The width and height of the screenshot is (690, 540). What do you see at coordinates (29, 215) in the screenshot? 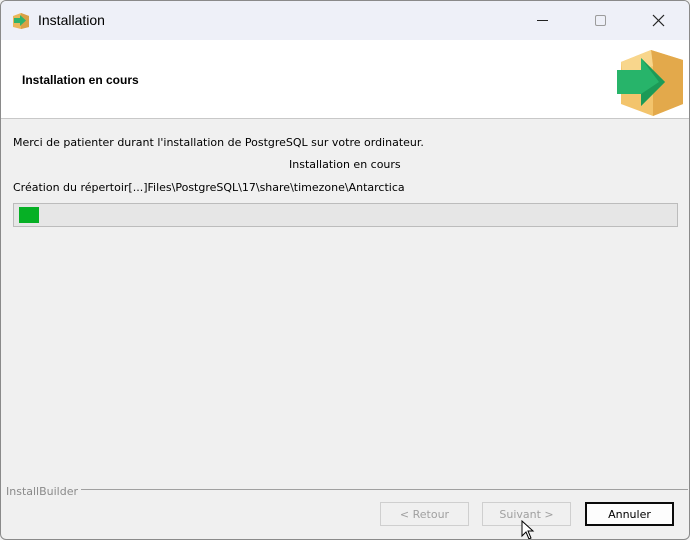
I see `progress-bar-fill` at bounding box center [29, 215].